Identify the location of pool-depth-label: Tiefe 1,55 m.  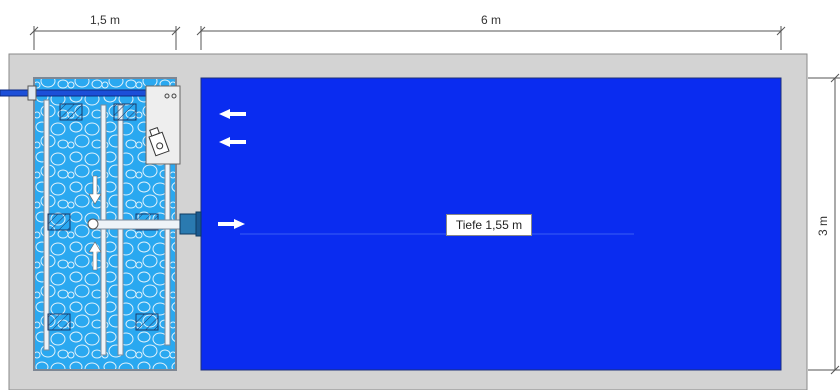
(489, 225).